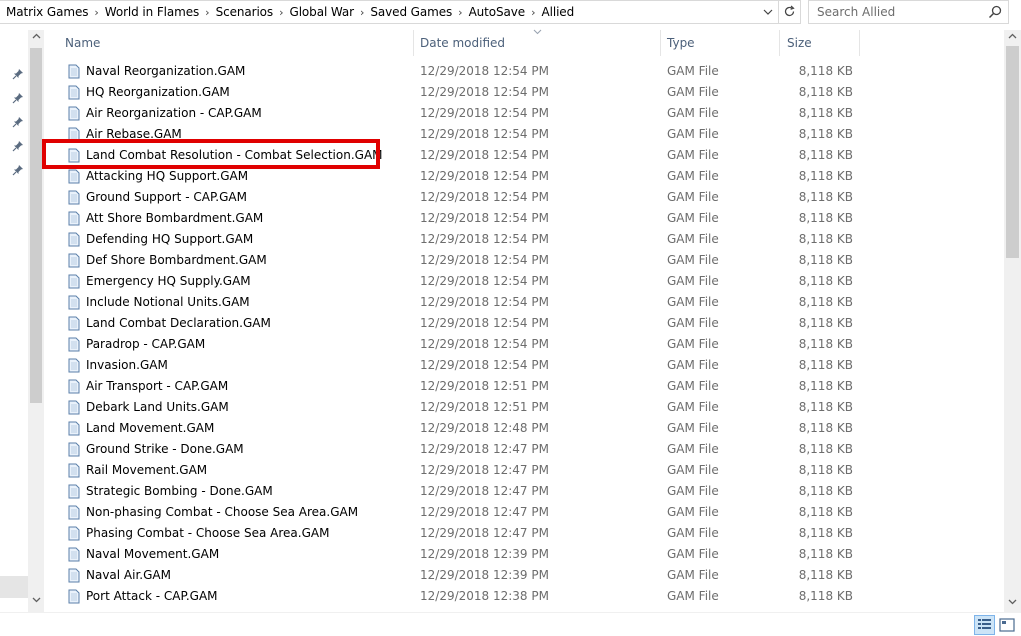  I want to click on breadcrumb-item: AutoSave, so click(497, 12).